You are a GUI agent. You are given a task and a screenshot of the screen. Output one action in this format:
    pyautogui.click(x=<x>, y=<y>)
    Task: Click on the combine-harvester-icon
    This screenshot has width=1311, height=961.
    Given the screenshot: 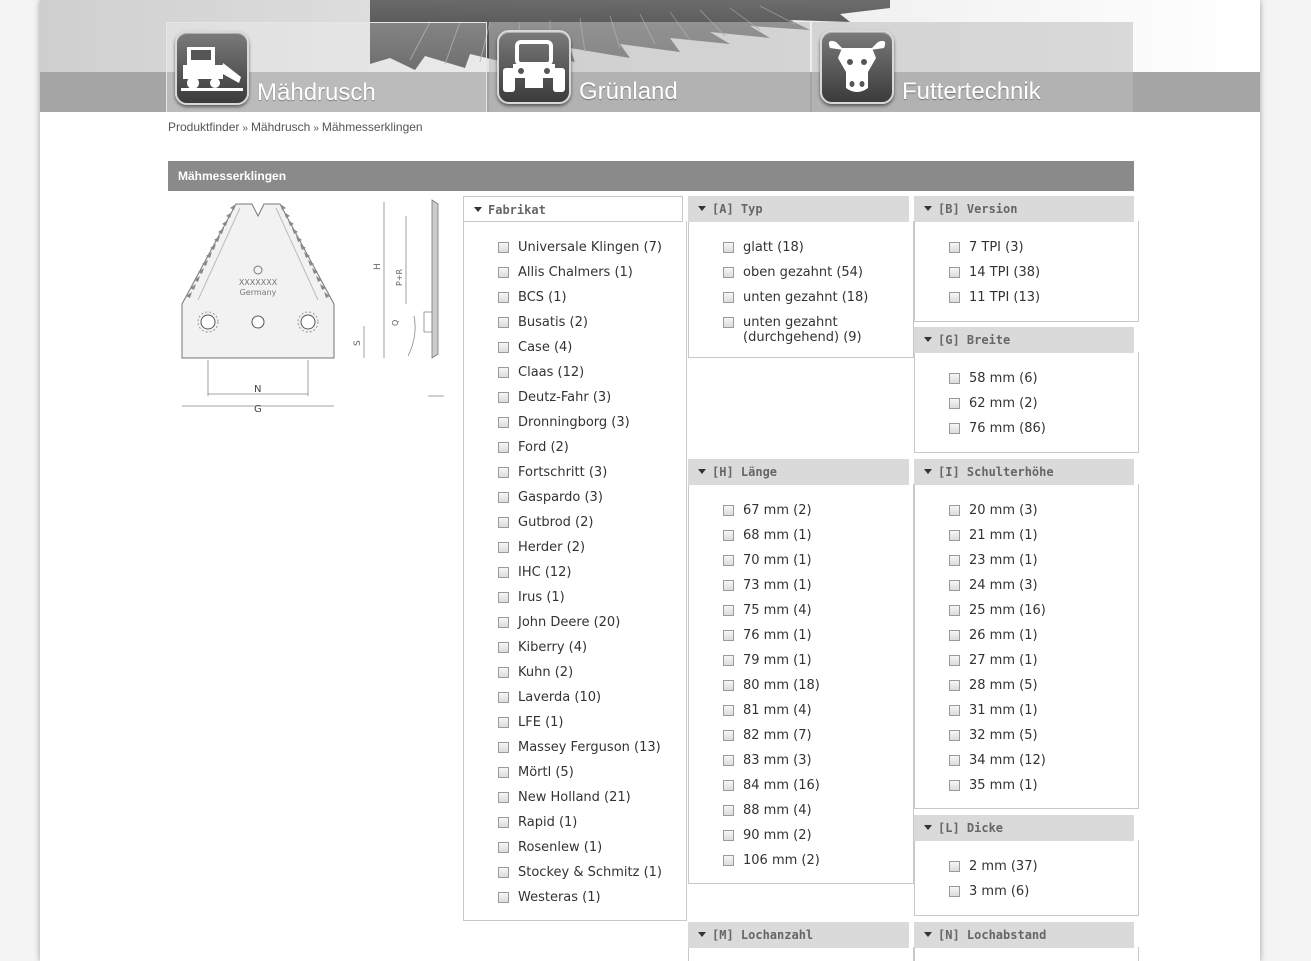 What is the action you would take?
    pyautogui.click(x=212, y=68)
    